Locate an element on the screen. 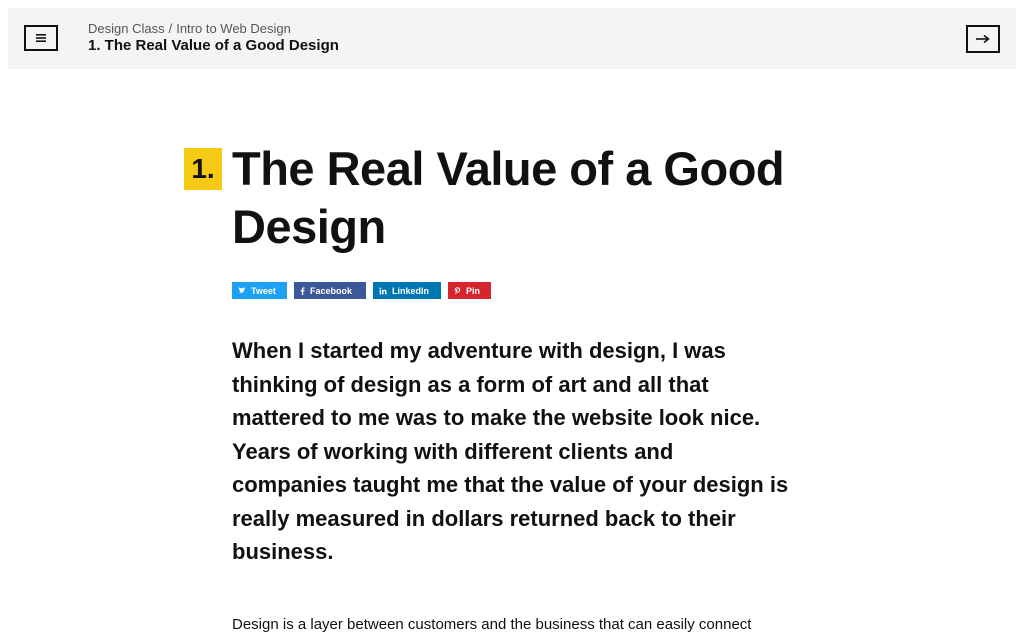  facebook-label: Facebook is located at coordinates (331, 290).